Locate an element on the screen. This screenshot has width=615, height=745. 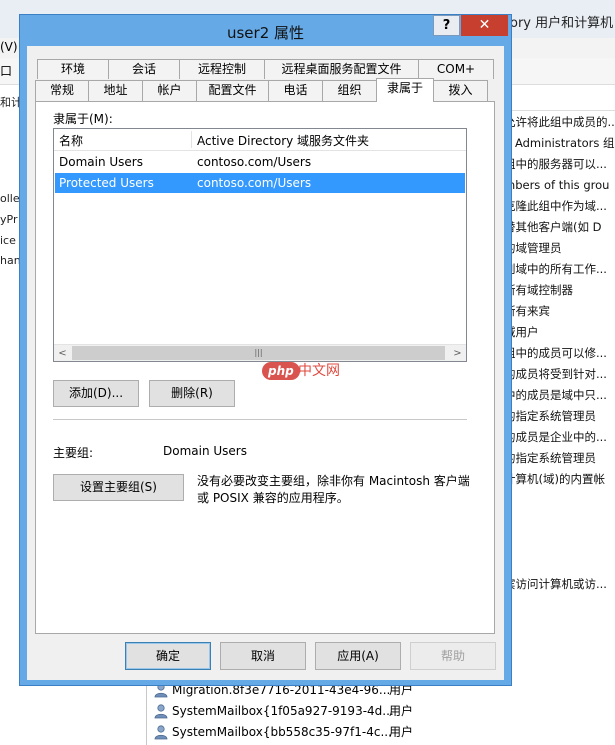
ok-button: 确定 is located at coordinates (168, 656).